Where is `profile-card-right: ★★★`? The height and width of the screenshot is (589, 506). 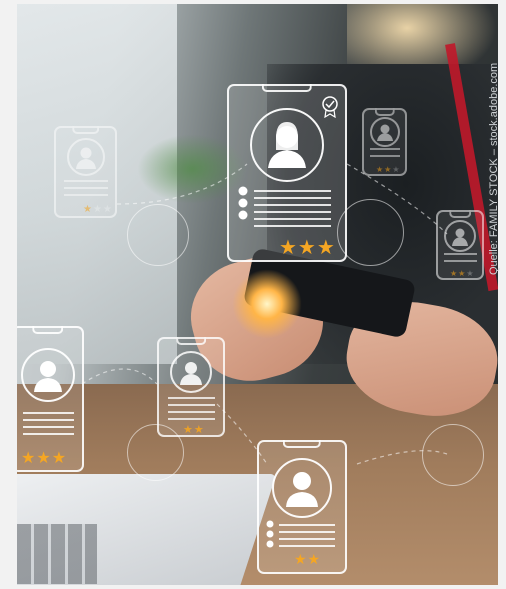 profile-card-right: ★★★ is located at coordinates (460, 245).